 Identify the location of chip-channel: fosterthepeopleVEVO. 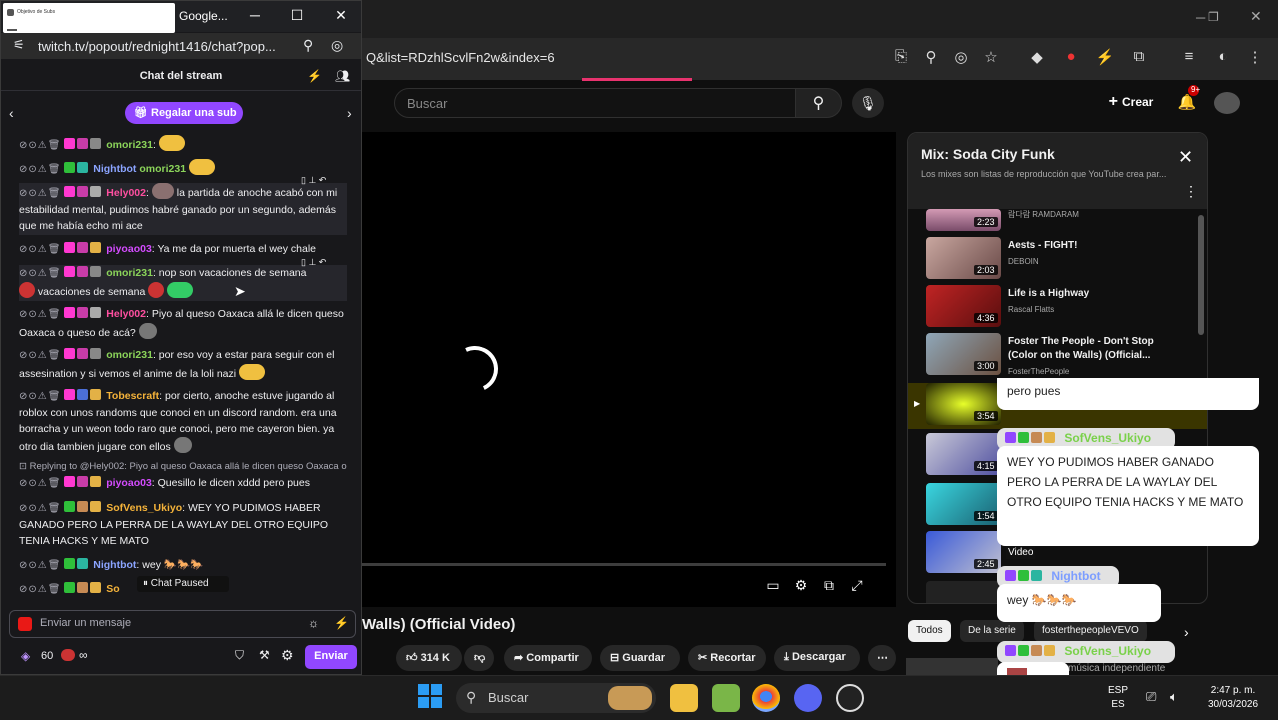
(1090, 631).